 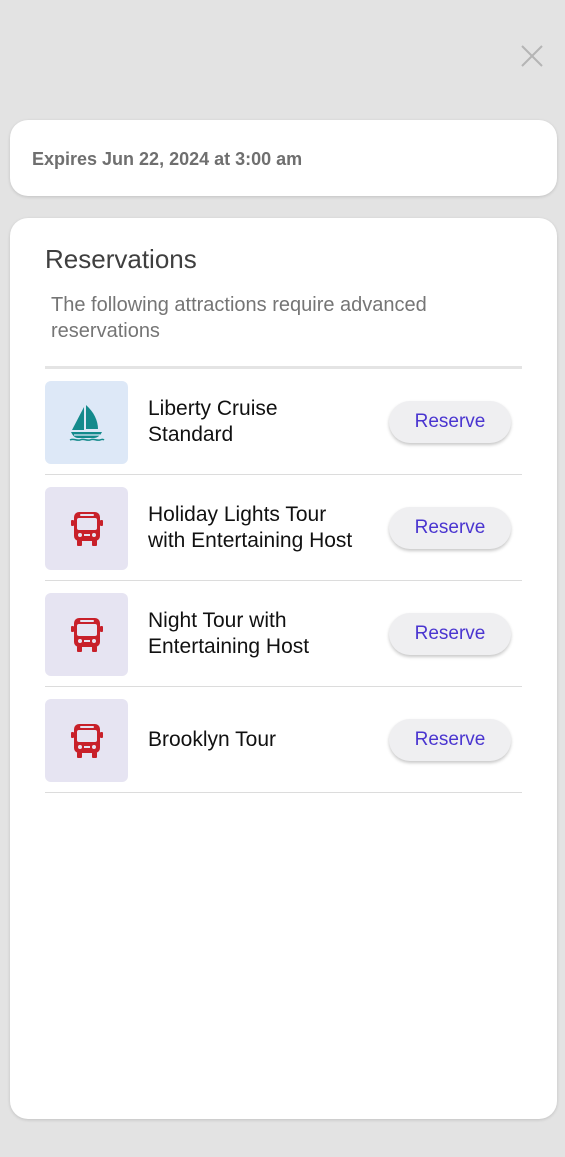 I want to click on close-button, so click(x=532, y=56).